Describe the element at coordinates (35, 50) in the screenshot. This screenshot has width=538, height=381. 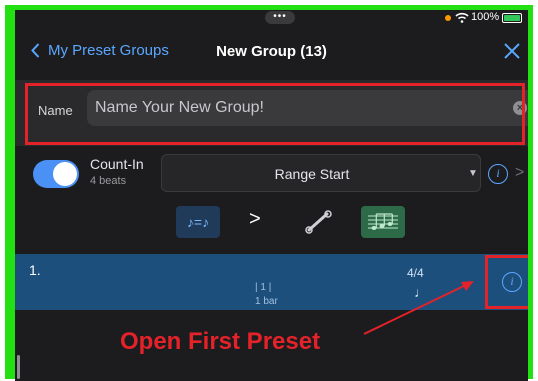
I see `chevron-left-icon` at that location.